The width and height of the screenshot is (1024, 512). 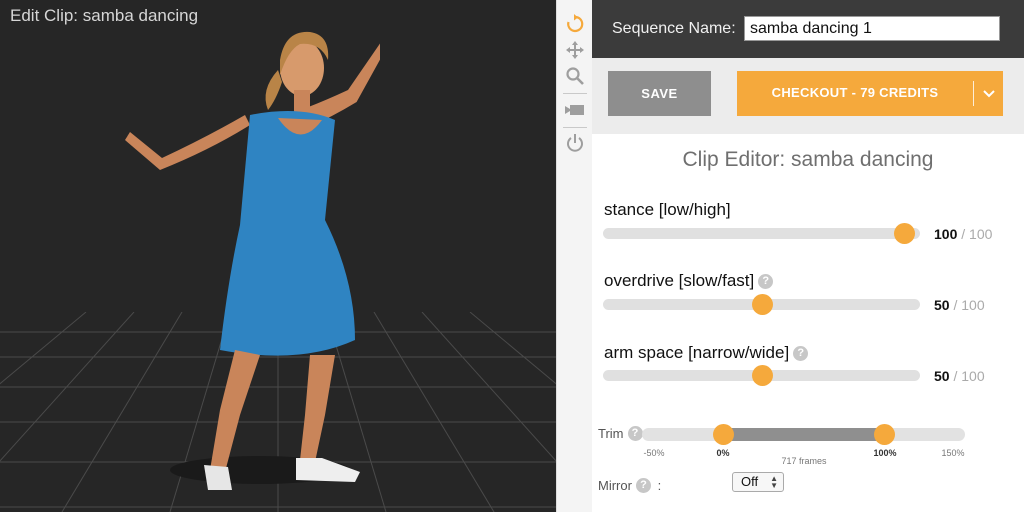 I want to click on sequence-header: Sequence Name:, so click(x=808, y=29).